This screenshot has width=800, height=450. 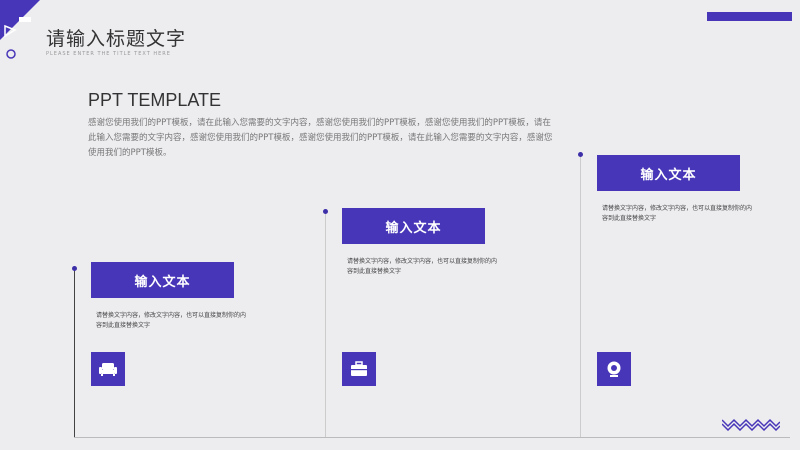 I want to click on webcam-icon, so click(x=614, y=369).